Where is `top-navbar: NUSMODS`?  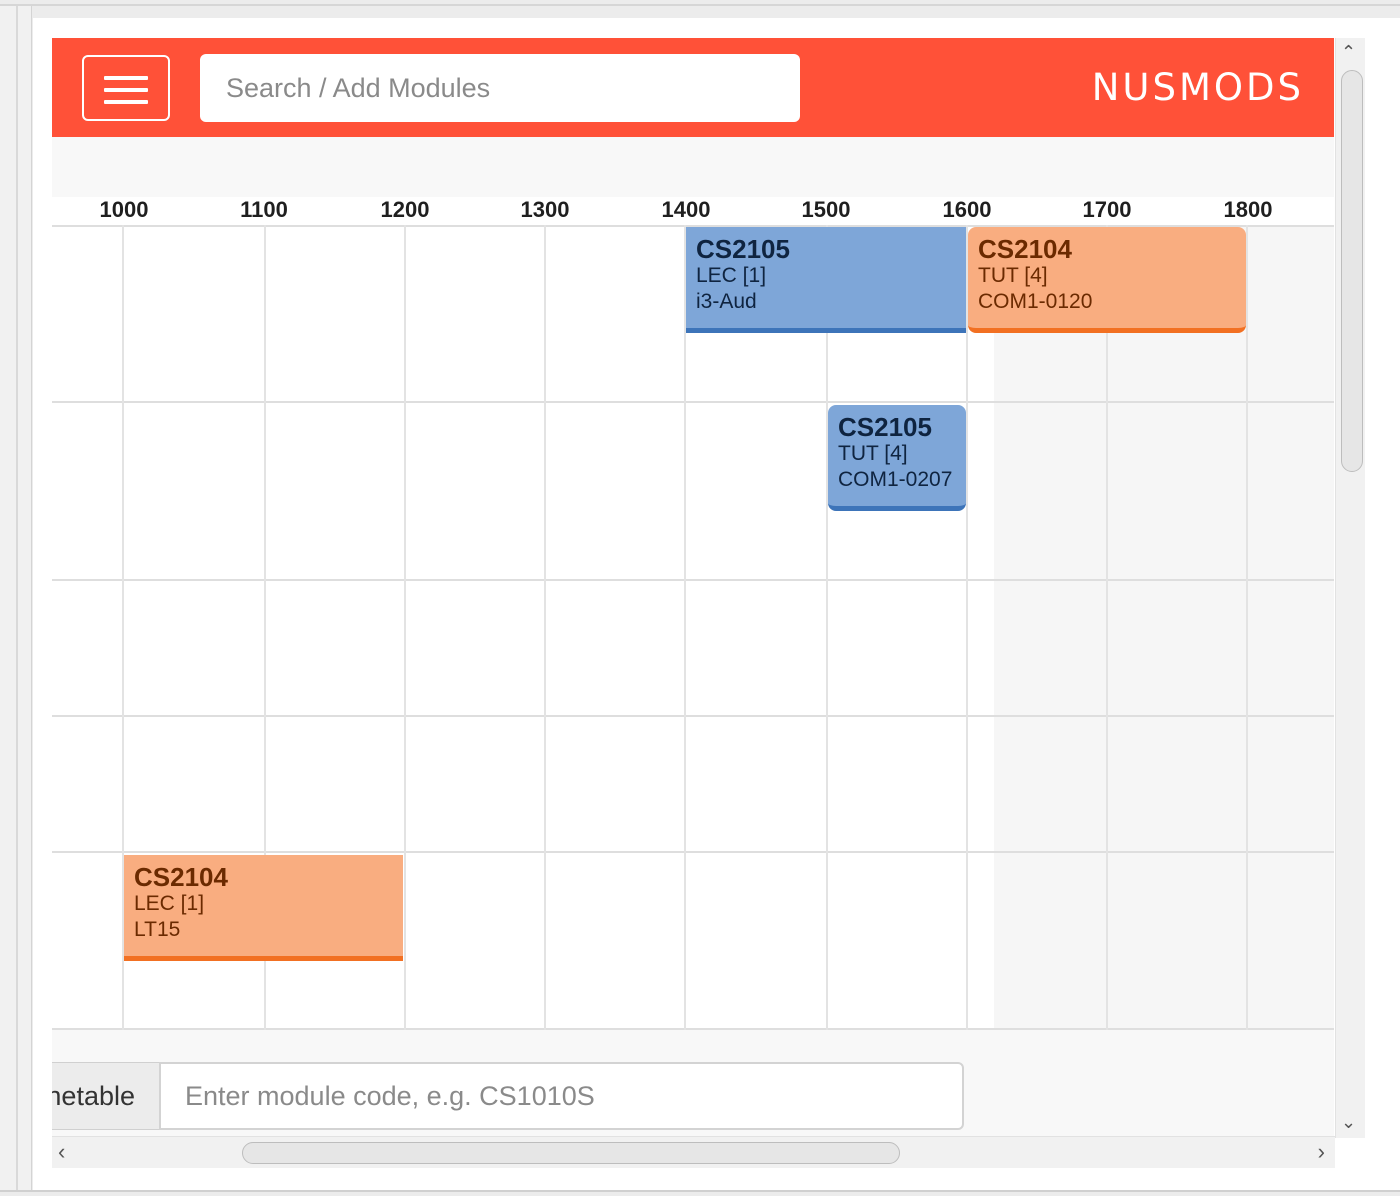
top-navbar: NUSMODS is located at coordinates (693, 87).